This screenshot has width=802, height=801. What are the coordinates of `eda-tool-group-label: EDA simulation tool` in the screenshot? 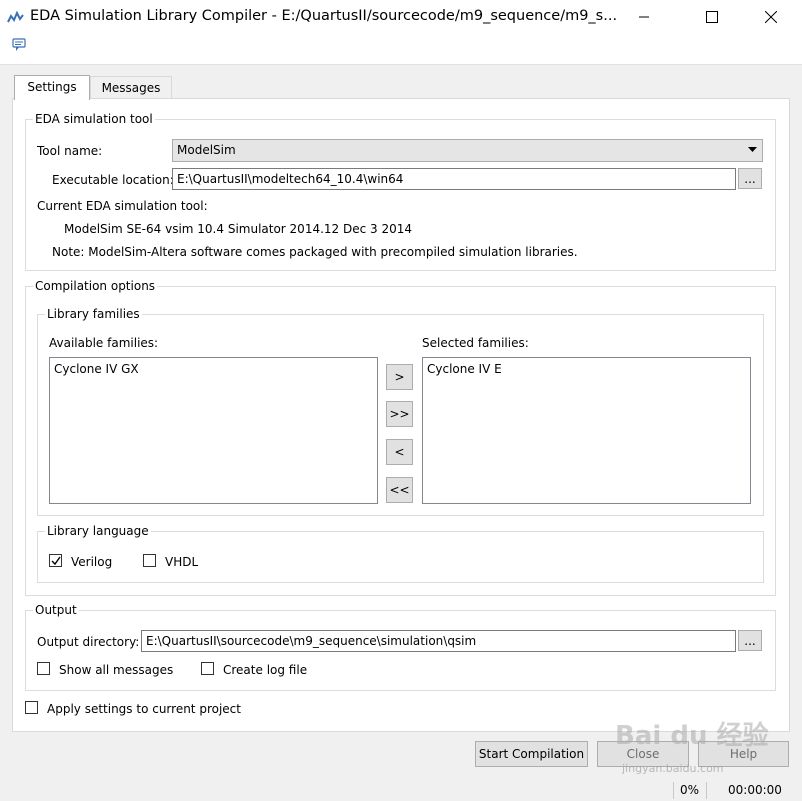 It's located at (94, 119).